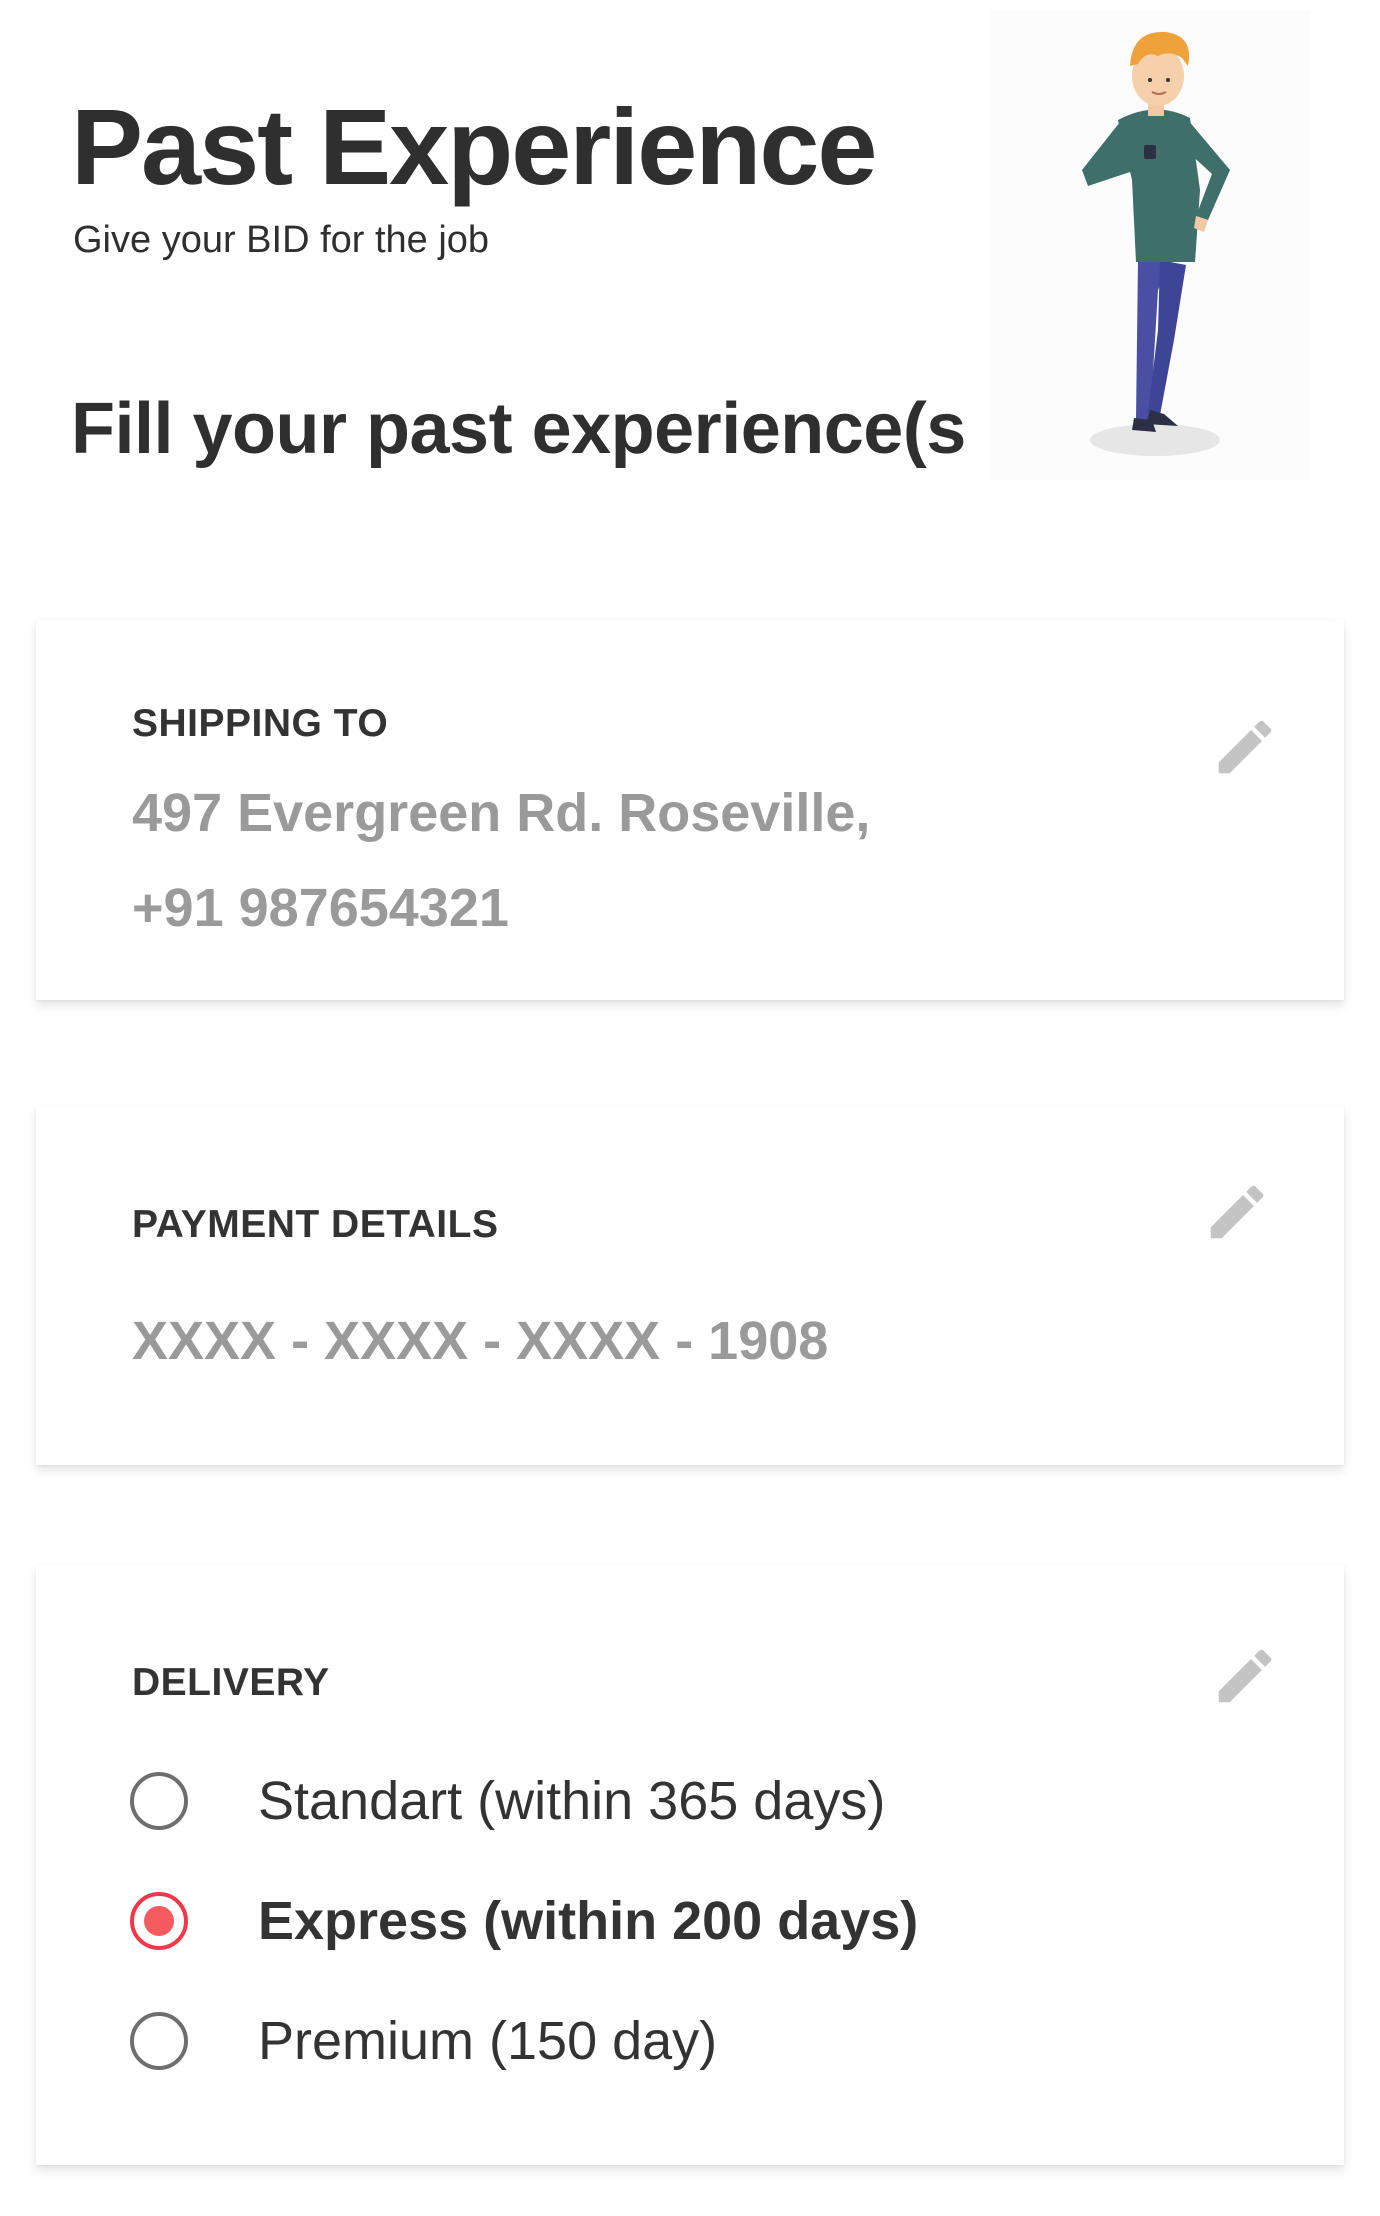  What do you see at coordinates (320, 908) in the screenshot?
I see `shipping-phone: +91 987654321` at bounding box center [320, 908].